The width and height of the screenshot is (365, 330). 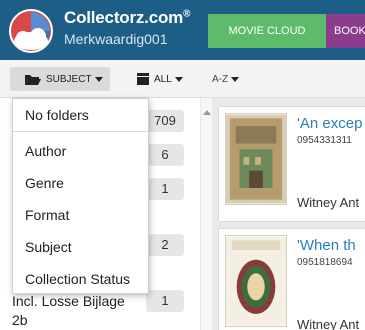 What do you see at coordinates (325, 262) in the screenshot?
I see `book-isbn: 0951818694` at bounding box center [325, 262].